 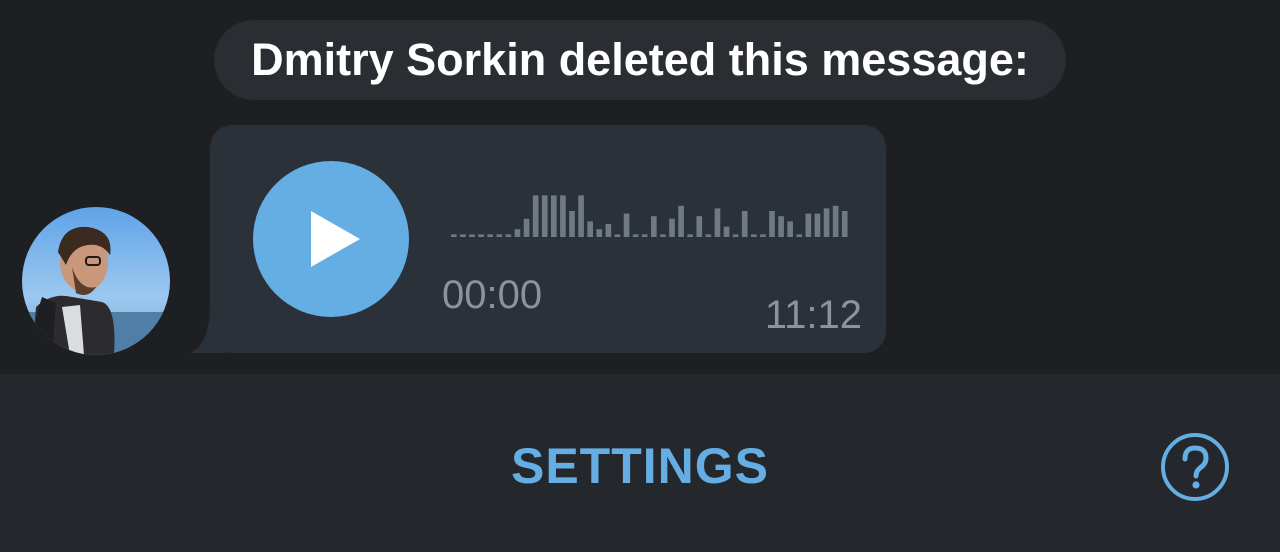 What do you see at coordinates (813, 315) in the screenshot?
I see `message-time: 11:12` at bounding box center [813, 315].